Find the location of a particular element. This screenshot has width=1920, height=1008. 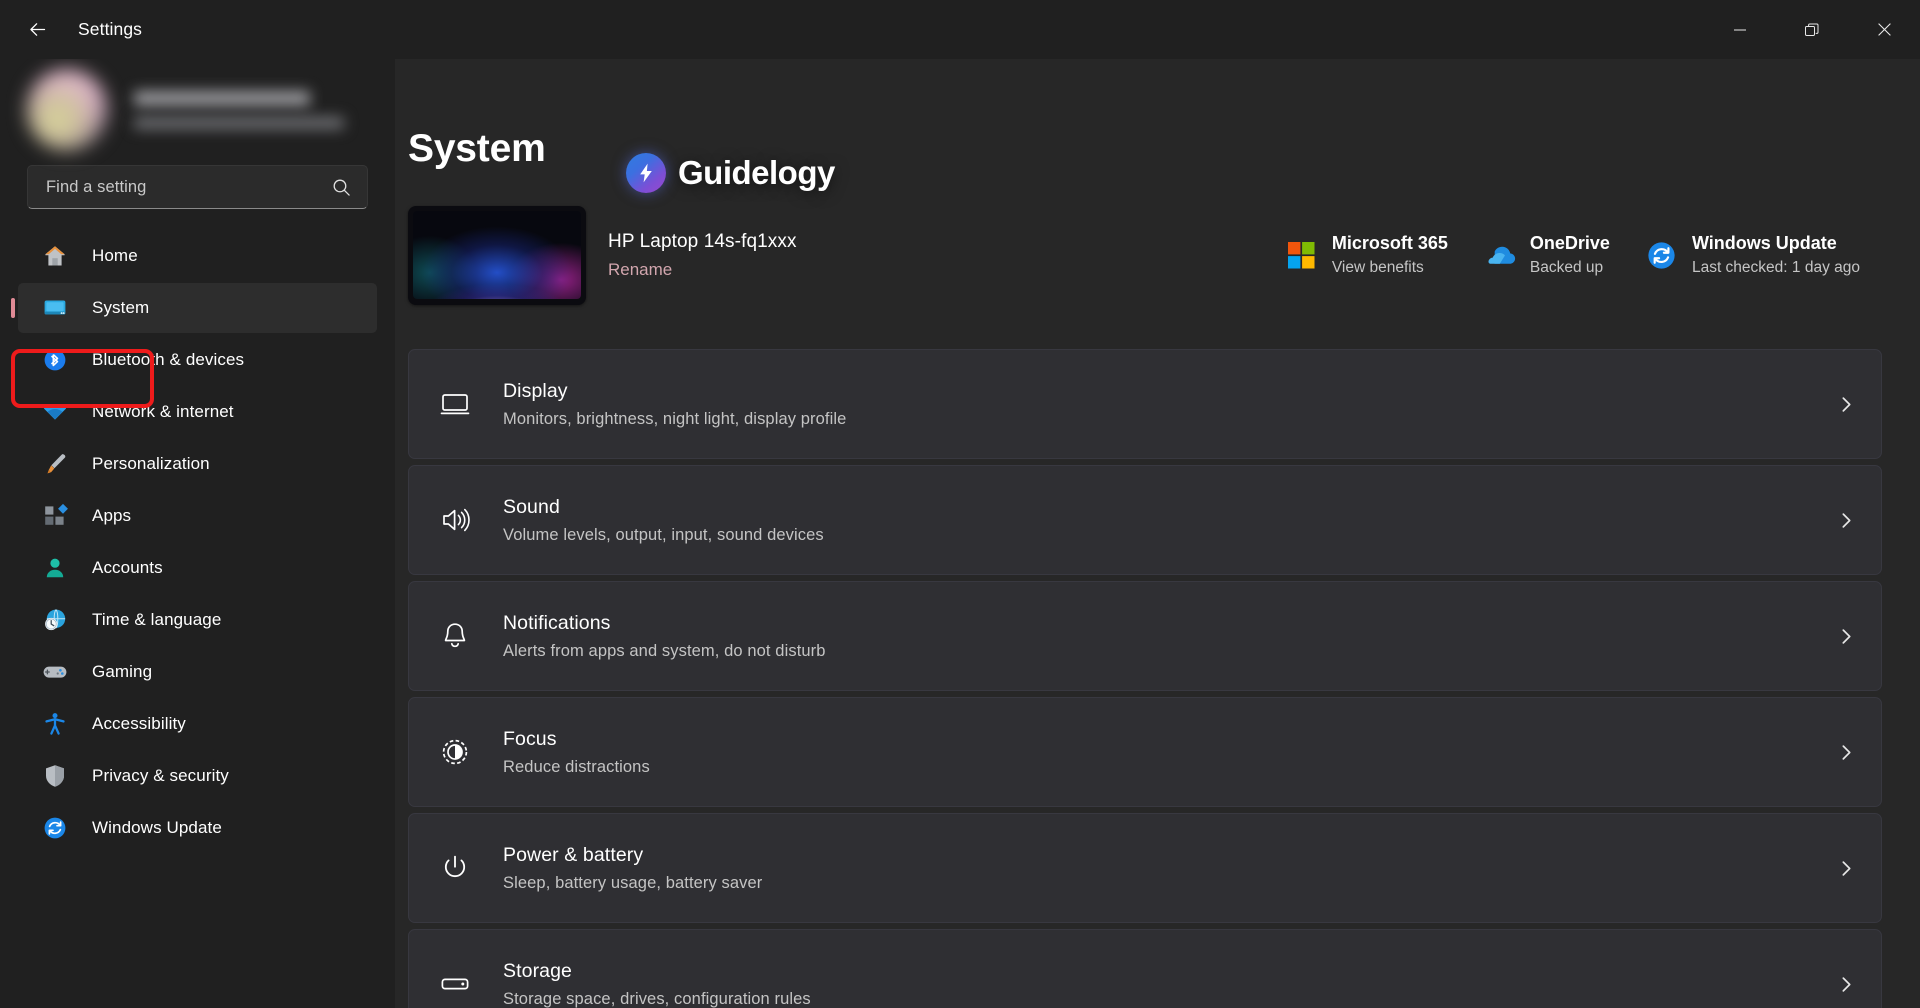

search-input: Find a setting is located at coordinates (197, 187).